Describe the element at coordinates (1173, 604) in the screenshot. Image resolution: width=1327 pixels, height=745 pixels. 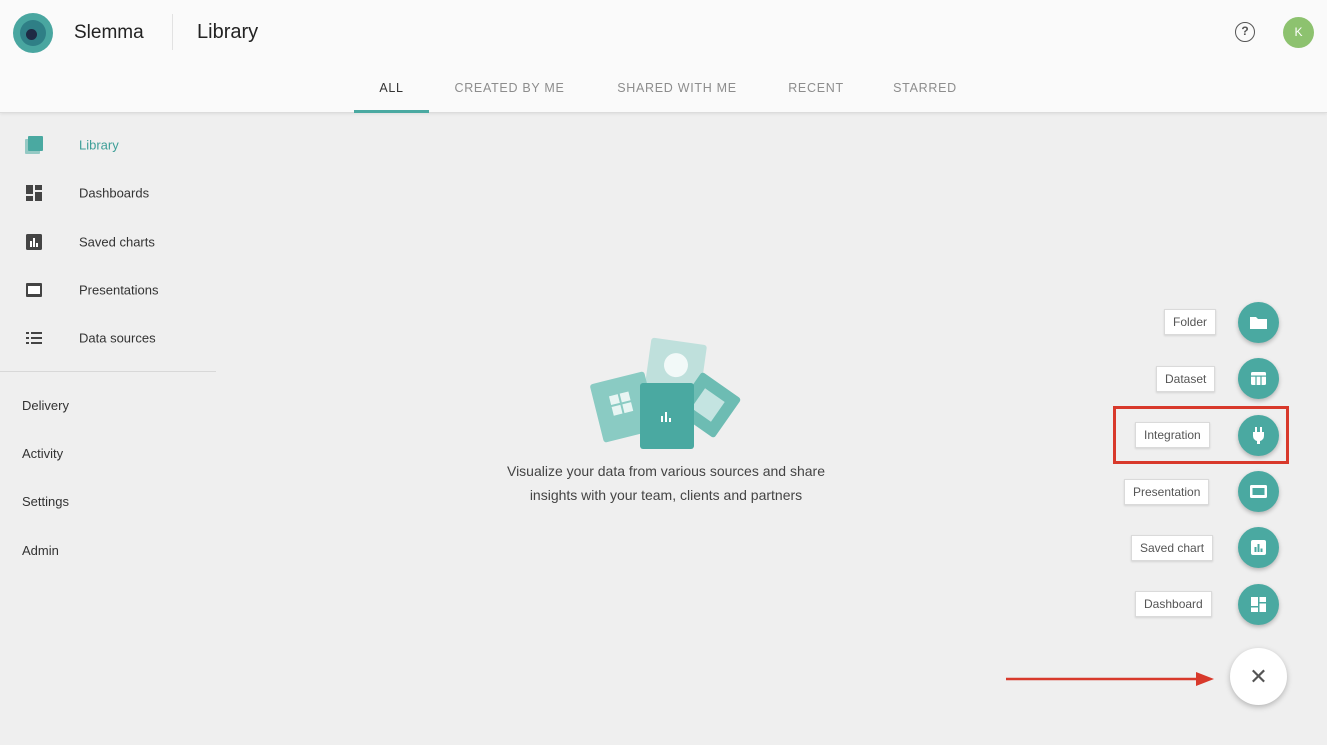
I see `dial-label-dashboard: Dashboard` at that location.